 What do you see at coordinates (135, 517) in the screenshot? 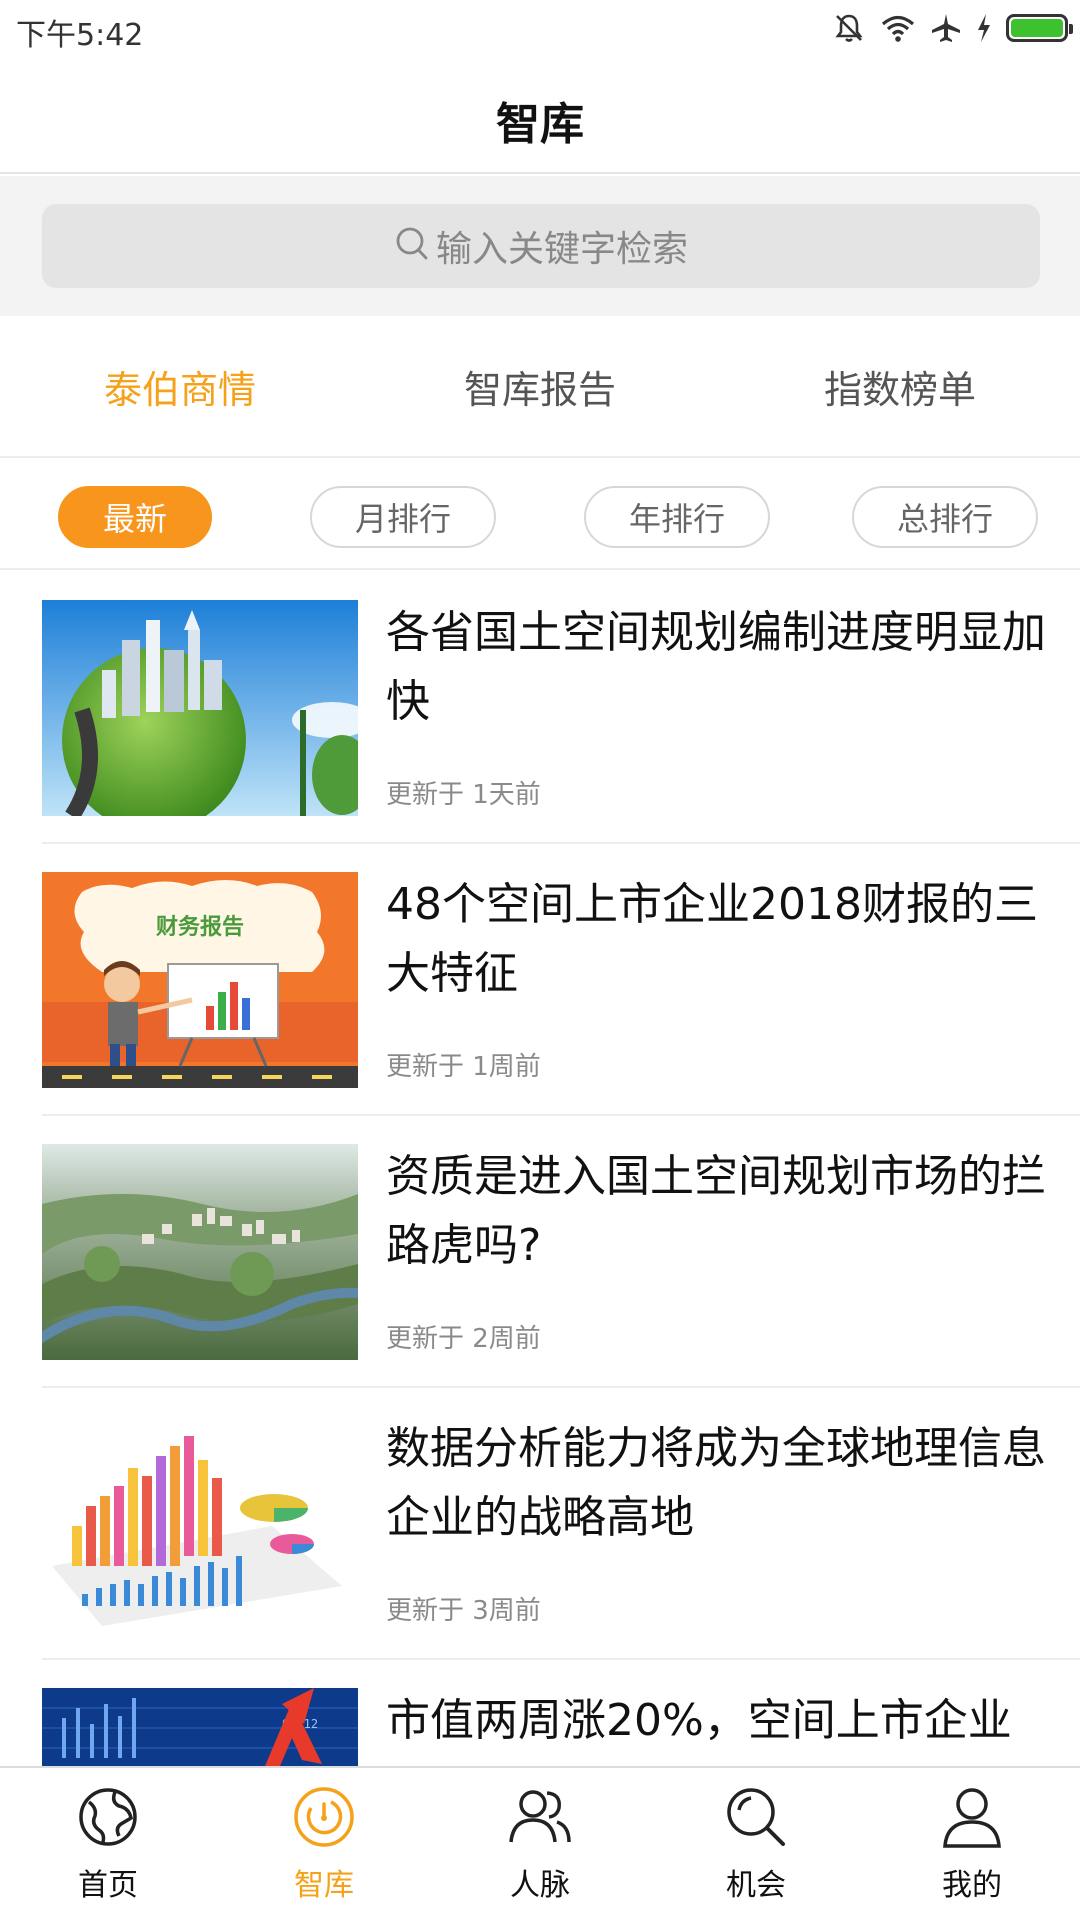
I see `filter-latest: 最新` at bounding box center [135, 517].